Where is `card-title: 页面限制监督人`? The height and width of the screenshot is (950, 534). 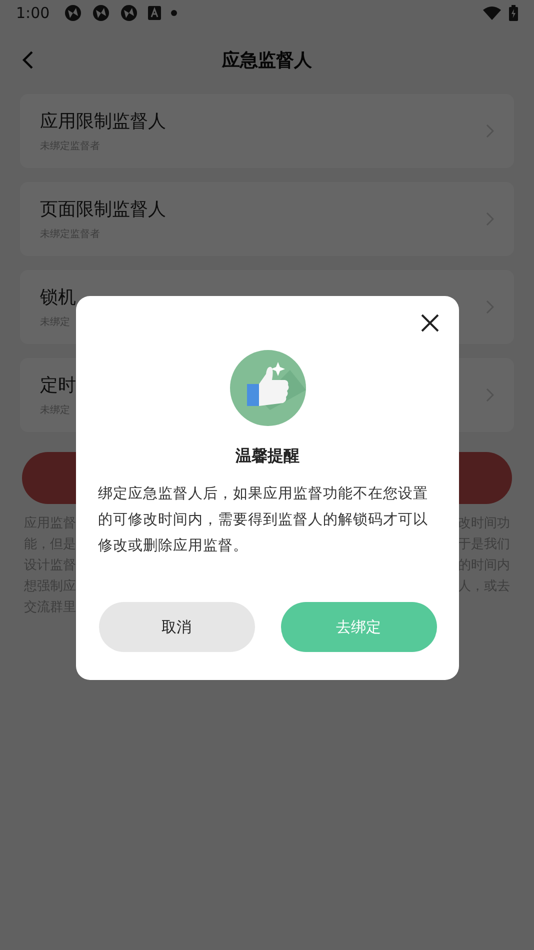
card-title: 页面限制监督人 is located at coordinates (103, 209).